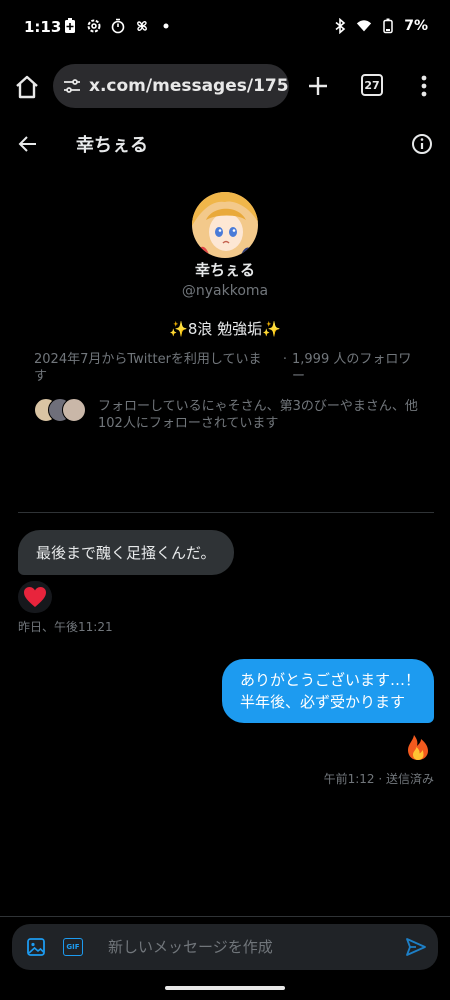  I want to click on browser-toolbar: x.com/messages/17529 27, so click(225, 87).